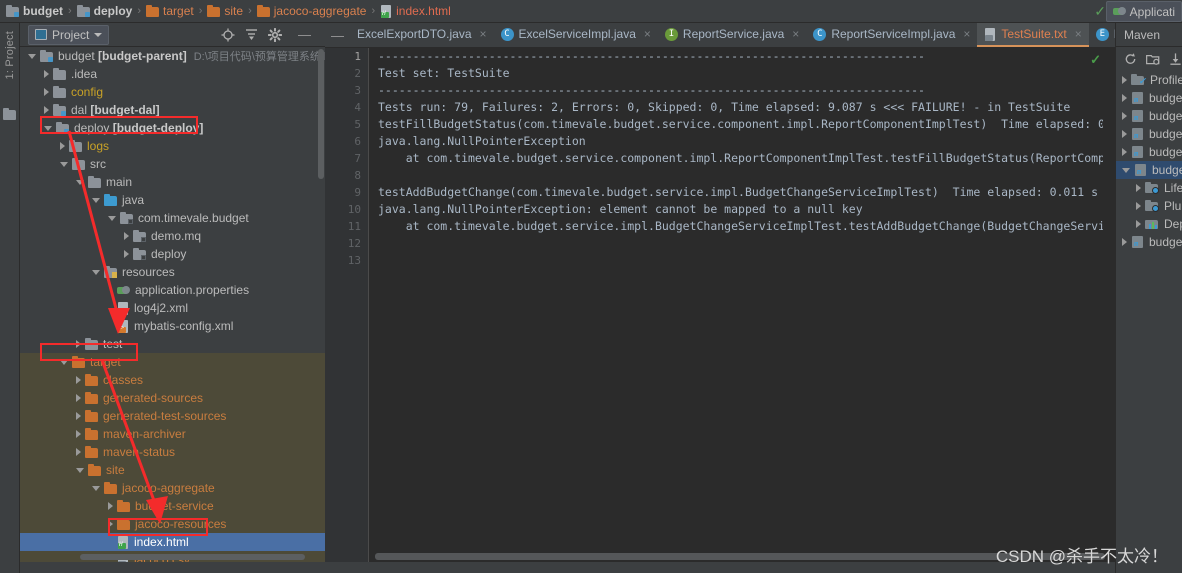 Image resolution: width=1182 pixels, height=573 pixels. What do you see at coordinates (172, 290) in the screenshot?
I see `tree-row: application.properties` at bounding box center [172, 290].